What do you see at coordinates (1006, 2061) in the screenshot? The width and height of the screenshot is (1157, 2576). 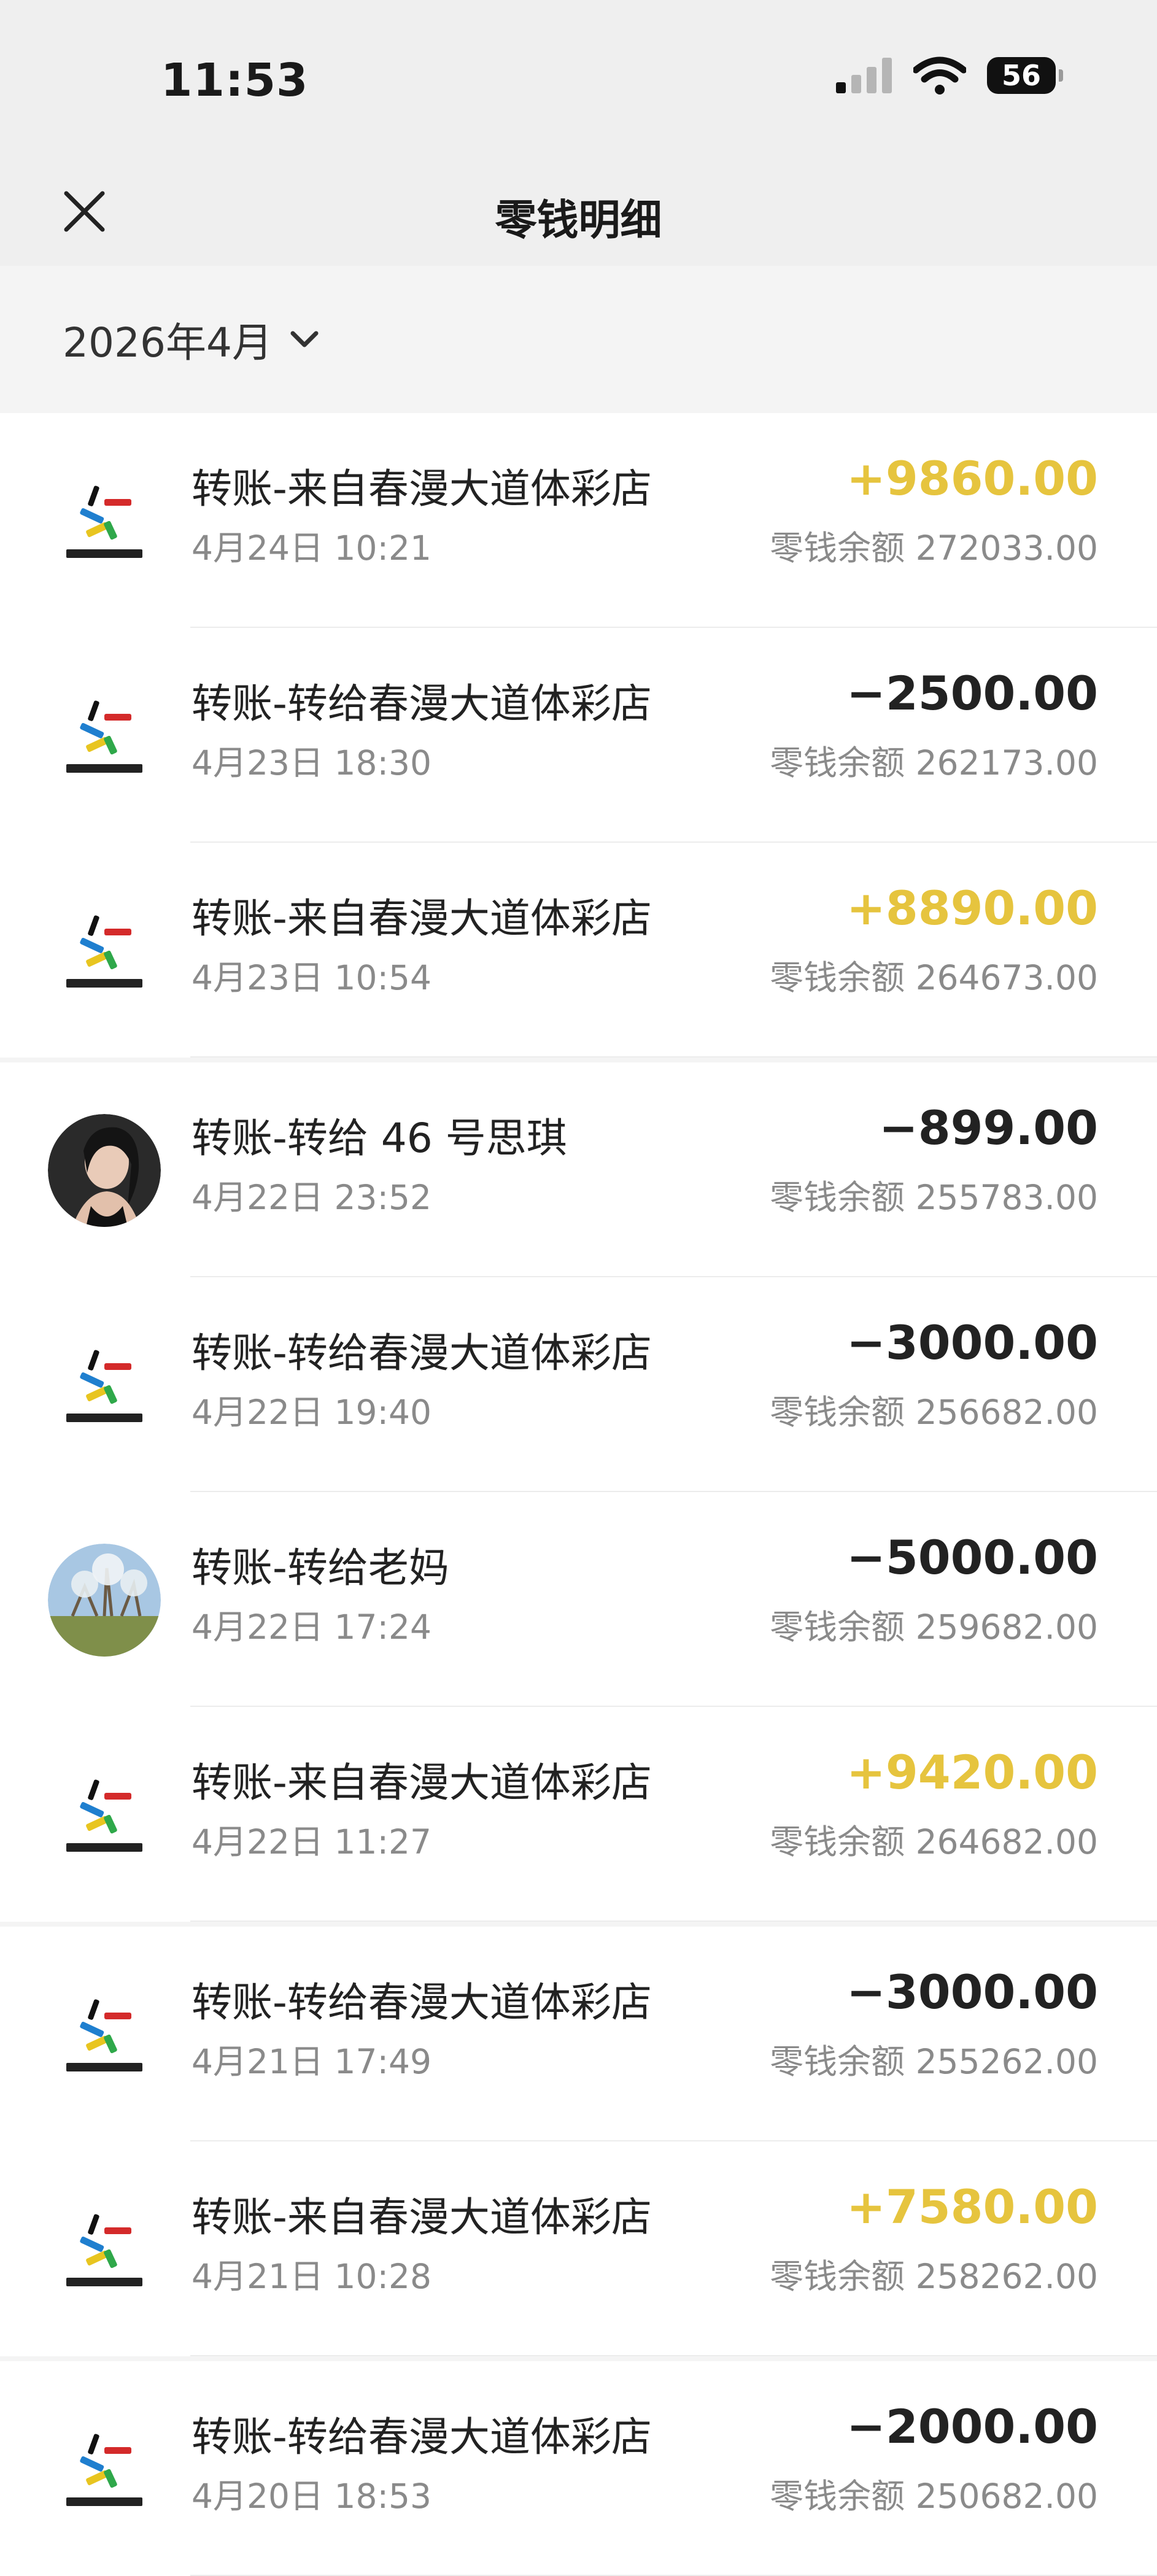 I see `balance-value: 255262.00` at bounding box center [1006, 2061].